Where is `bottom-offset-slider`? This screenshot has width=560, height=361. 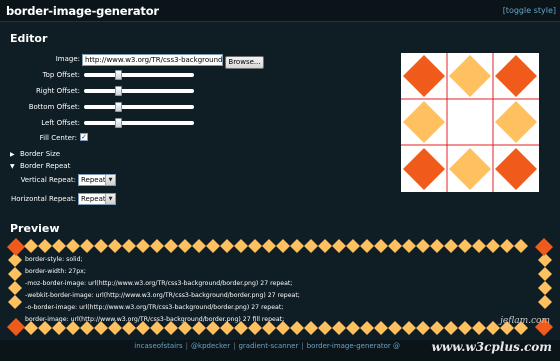 bottom-offset-slider is located at coordinates (139, 107).